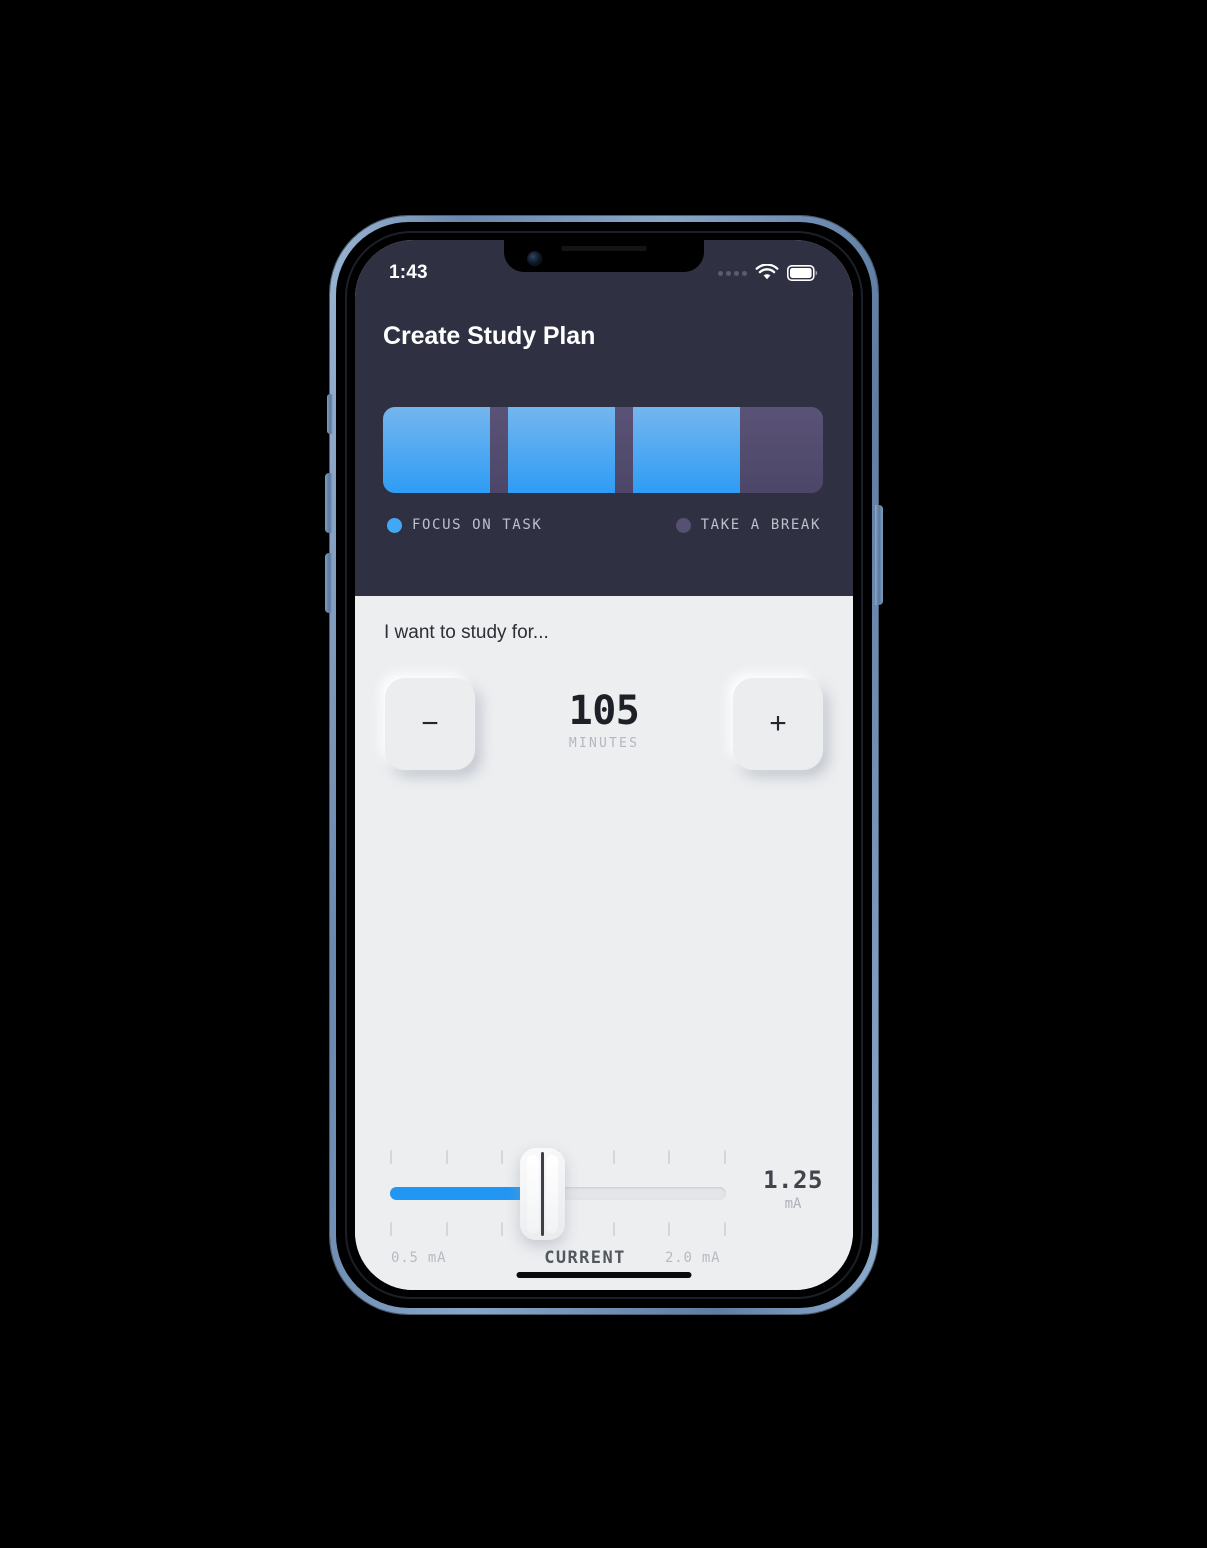 Image resolution: width=1207 pixels, height=1548 pixels. I want to click on legend-item-focus: FOCUS ON TASK, so click(464, 525).